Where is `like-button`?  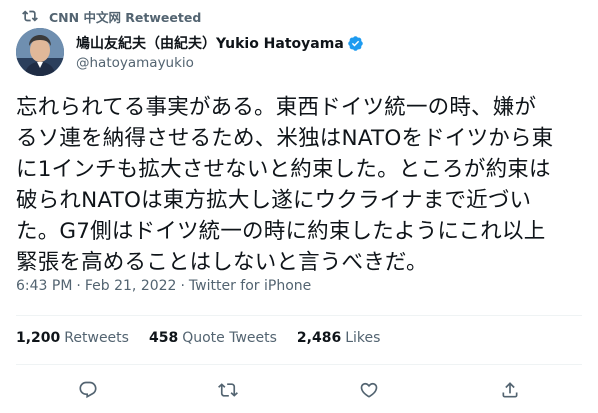
like-button is located at coordinates (369, 390).